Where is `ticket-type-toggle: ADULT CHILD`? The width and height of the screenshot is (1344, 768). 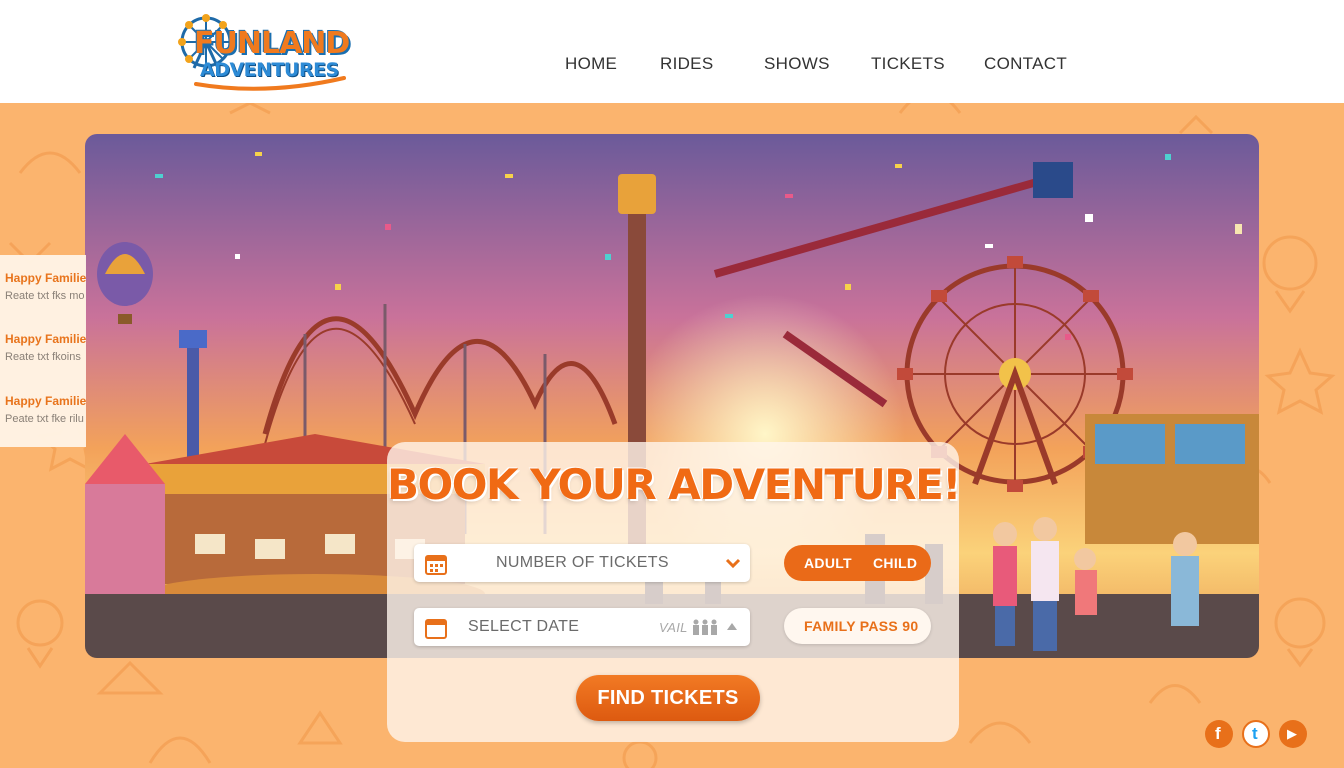
ticket-type-toggle: ADULT CHILD is located at coordinates (857, 563).